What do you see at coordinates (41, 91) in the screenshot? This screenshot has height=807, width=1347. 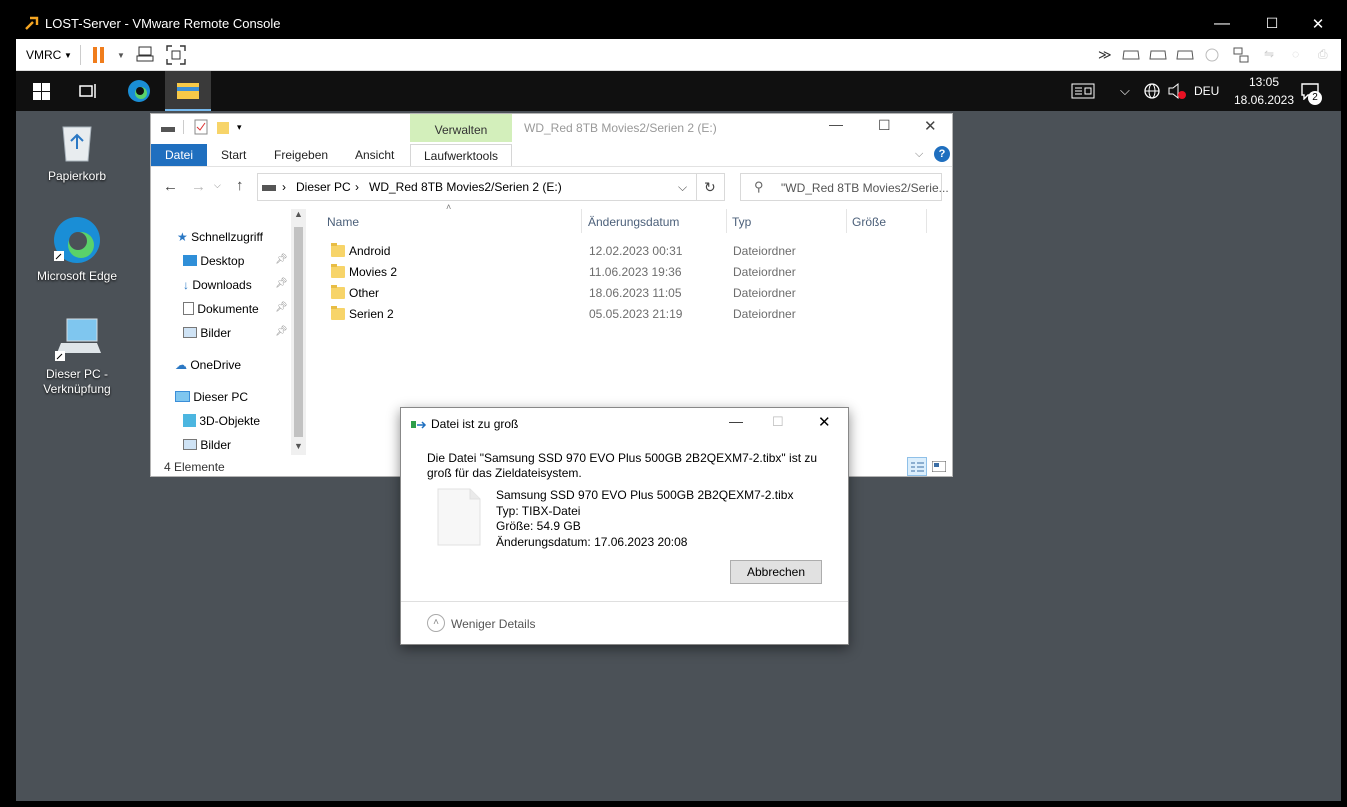 I see `windows-start-icon` at bounding box center [41, 91].